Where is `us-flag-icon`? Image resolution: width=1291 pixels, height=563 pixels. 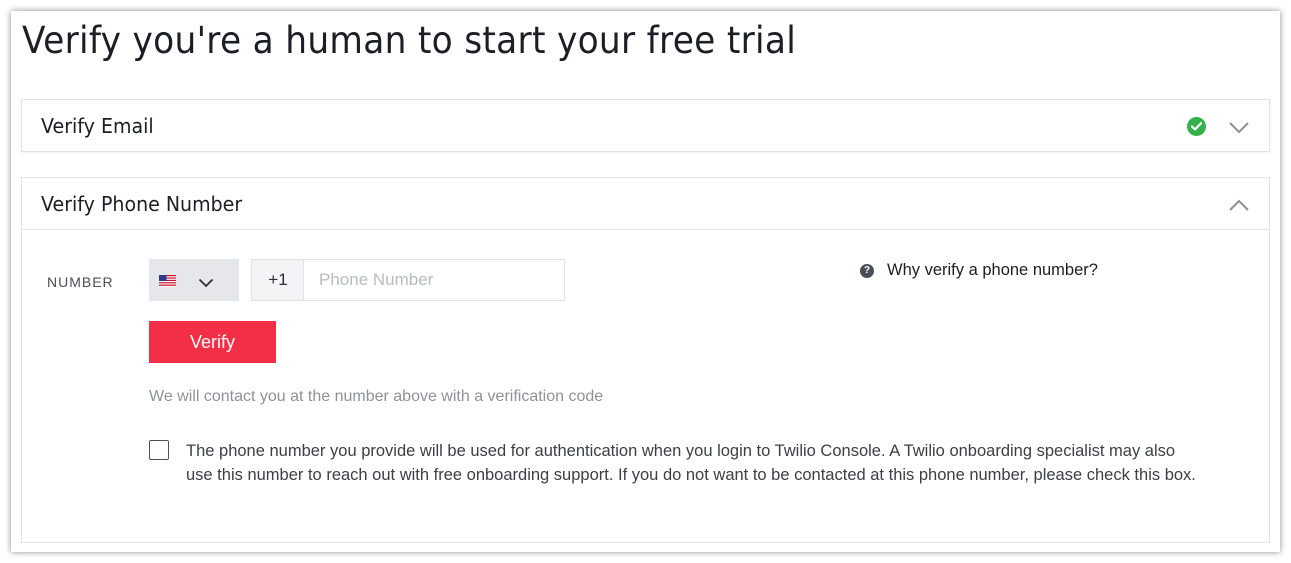 us-flag-icon is located at coordinates (167, 280).